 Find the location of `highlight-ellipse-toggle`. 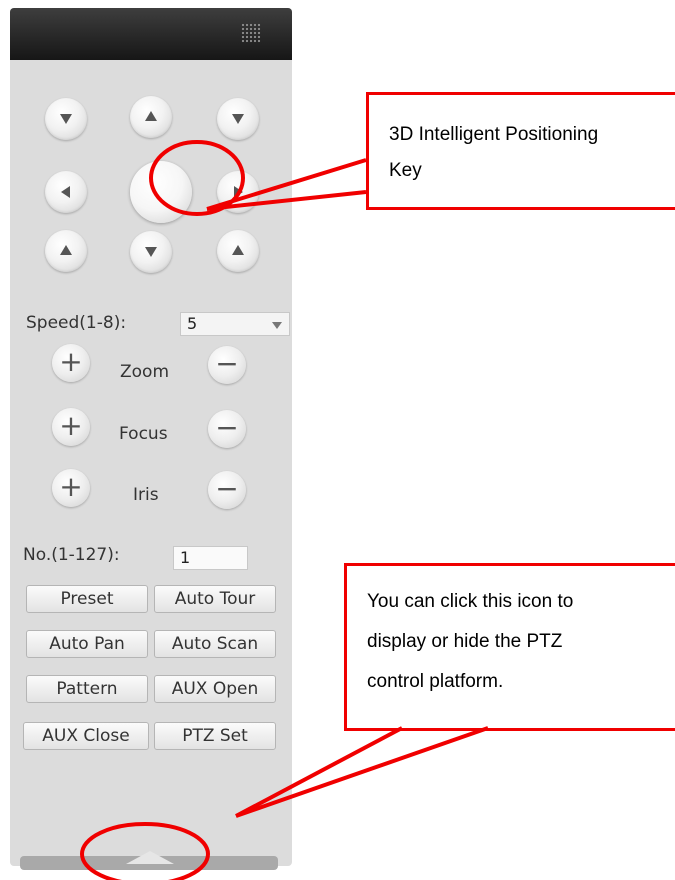

highlight-ellipse-toggle is located at coordinates (145, 851).